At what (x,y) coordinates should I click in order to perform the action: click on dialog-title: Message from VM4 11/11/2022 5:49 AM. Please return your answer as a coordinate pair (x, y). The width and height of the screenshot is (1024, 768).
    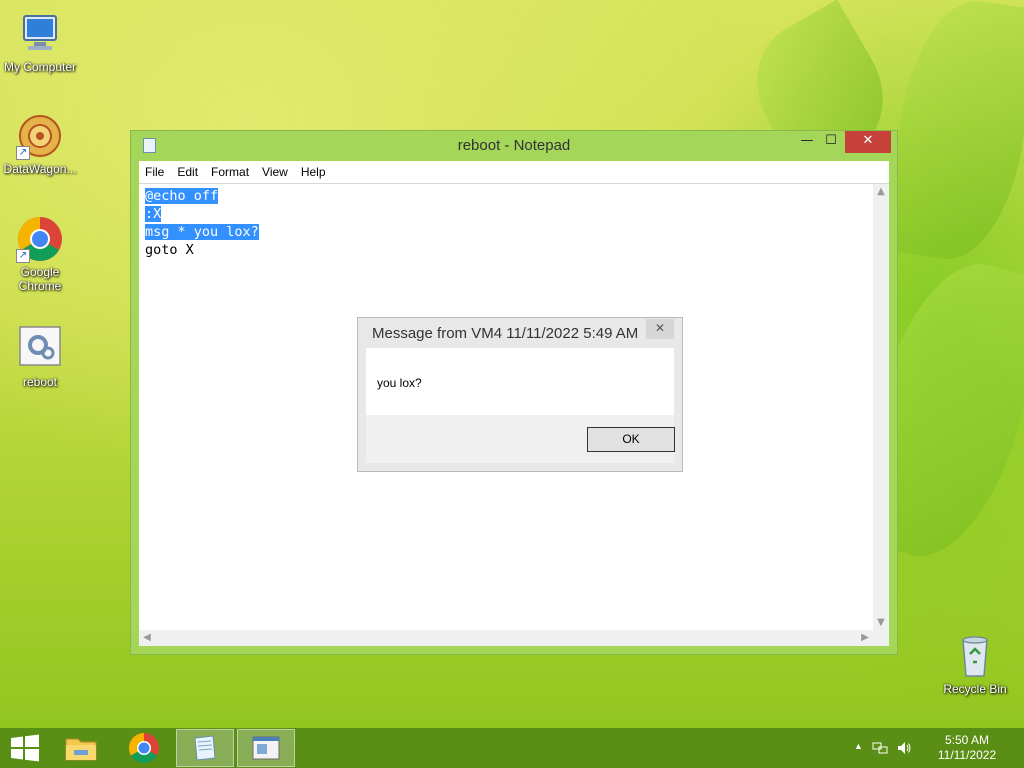
    Looking at the image, I should click on (505, 333).